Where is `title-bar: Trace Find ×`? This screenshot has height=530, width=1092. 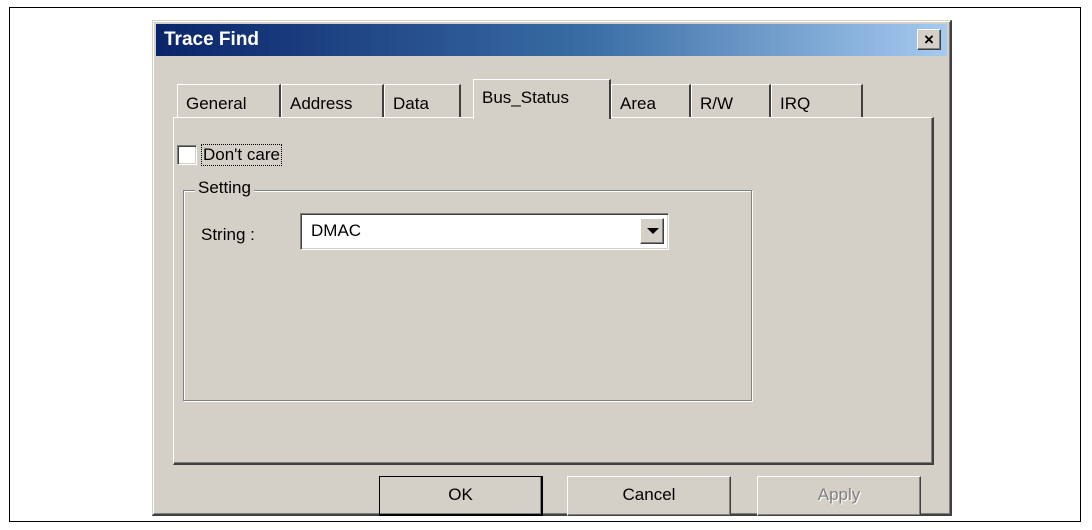 title-bar: Trace Find × is located at coordinates (551, 40).